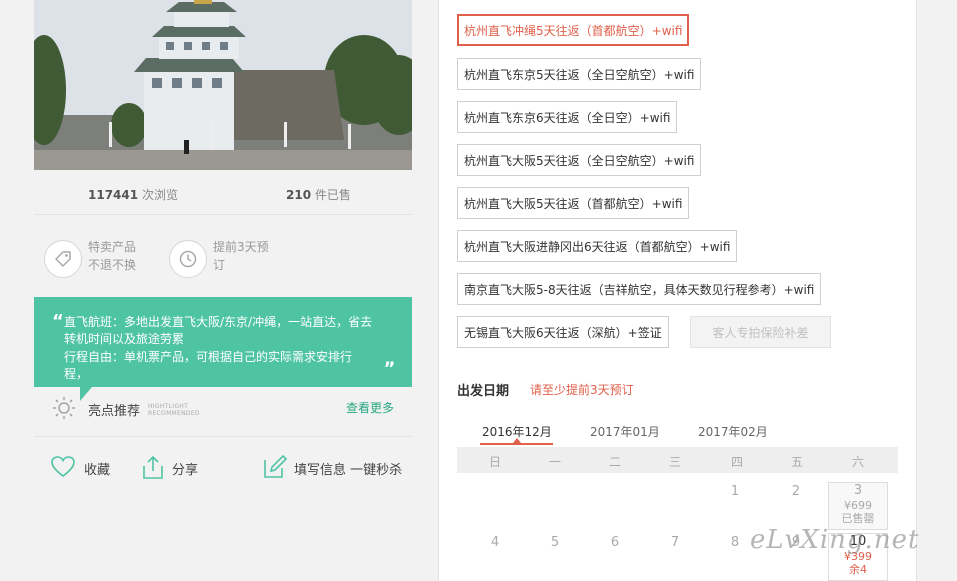  I want to click on weekday-label: 一, so click(554, 462).